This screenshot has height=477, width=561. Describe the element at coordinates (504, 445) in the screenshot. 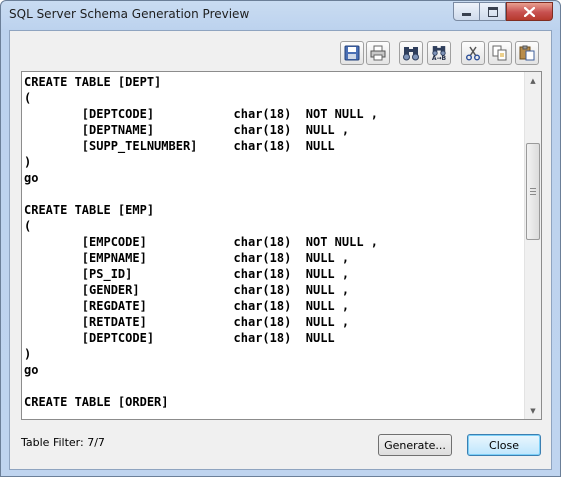

I see `close-button: Close` at that location.